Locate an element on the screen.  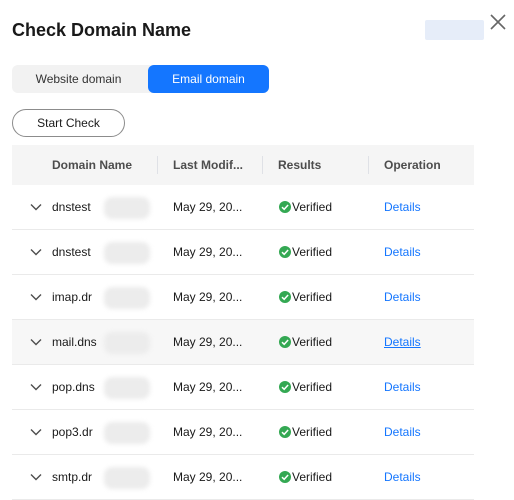
domain-name-cell: imap.dr is located at coordinates (72, 297).